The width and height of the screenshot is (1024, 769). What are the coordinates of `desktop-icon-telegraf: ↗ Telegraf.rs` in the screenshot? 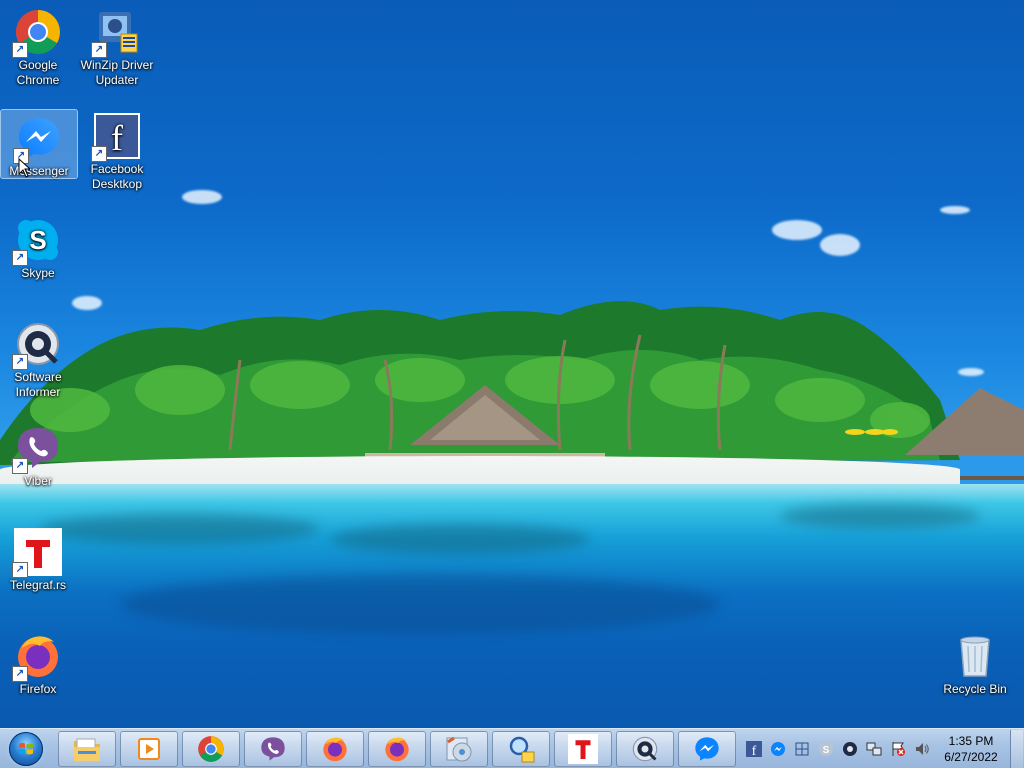 It's located at (38, 558).